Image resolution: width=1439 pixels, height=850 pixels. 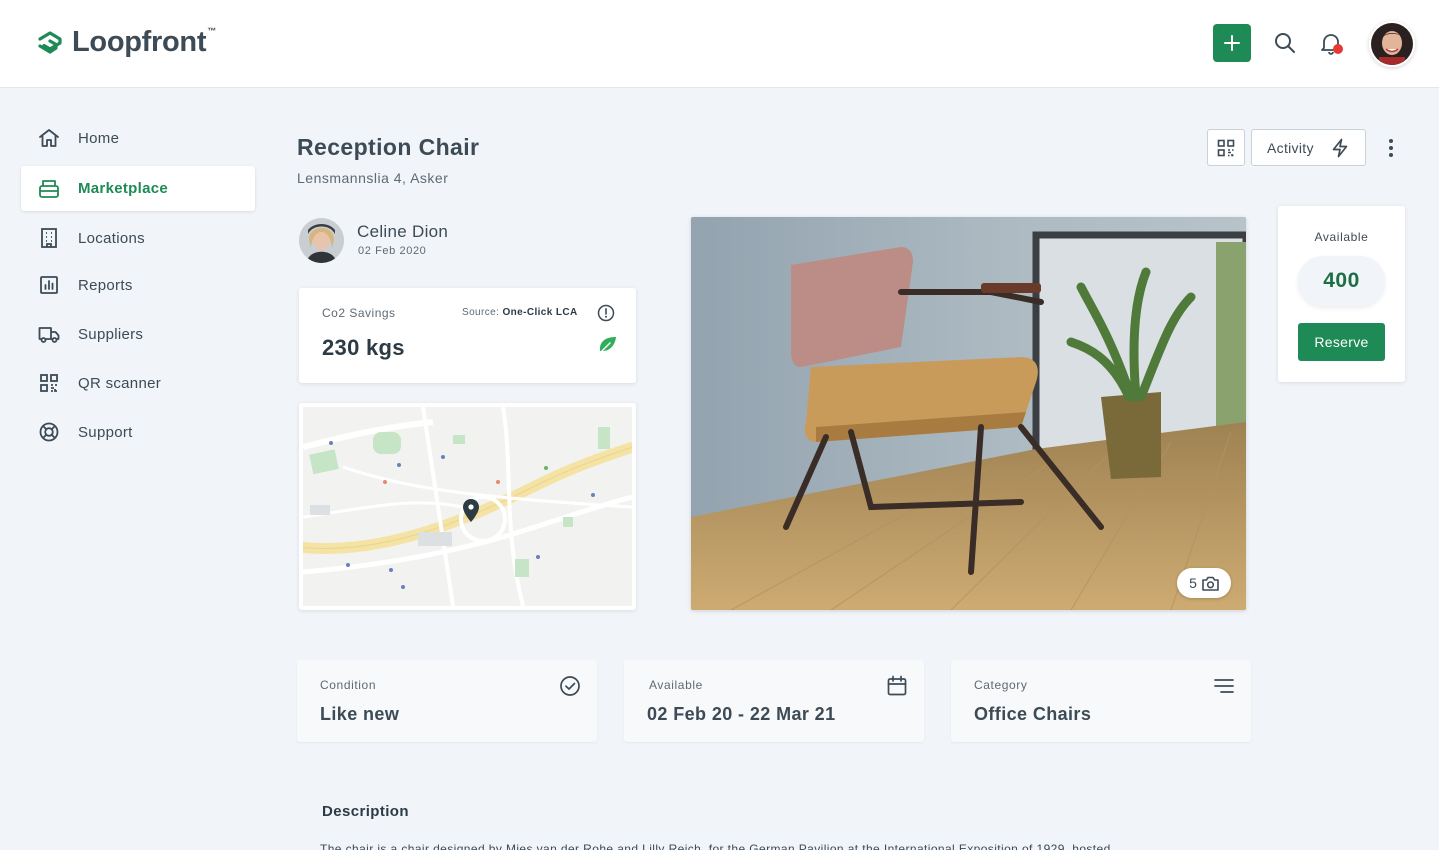 What do you see at coordinates (111, 238) in the screenshot?
I see `sidebar-item-label: Locations` at bounding box center [111, 238].